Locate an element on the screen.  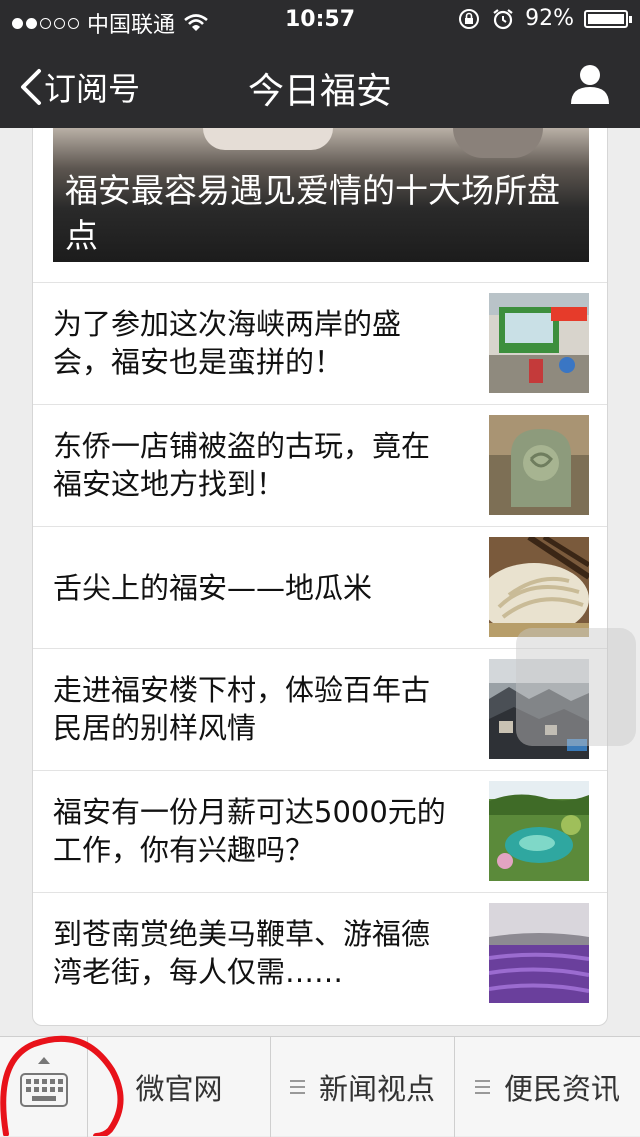
nav-bar: 订阅号 今日福安 is located at coordinates (320, 84).